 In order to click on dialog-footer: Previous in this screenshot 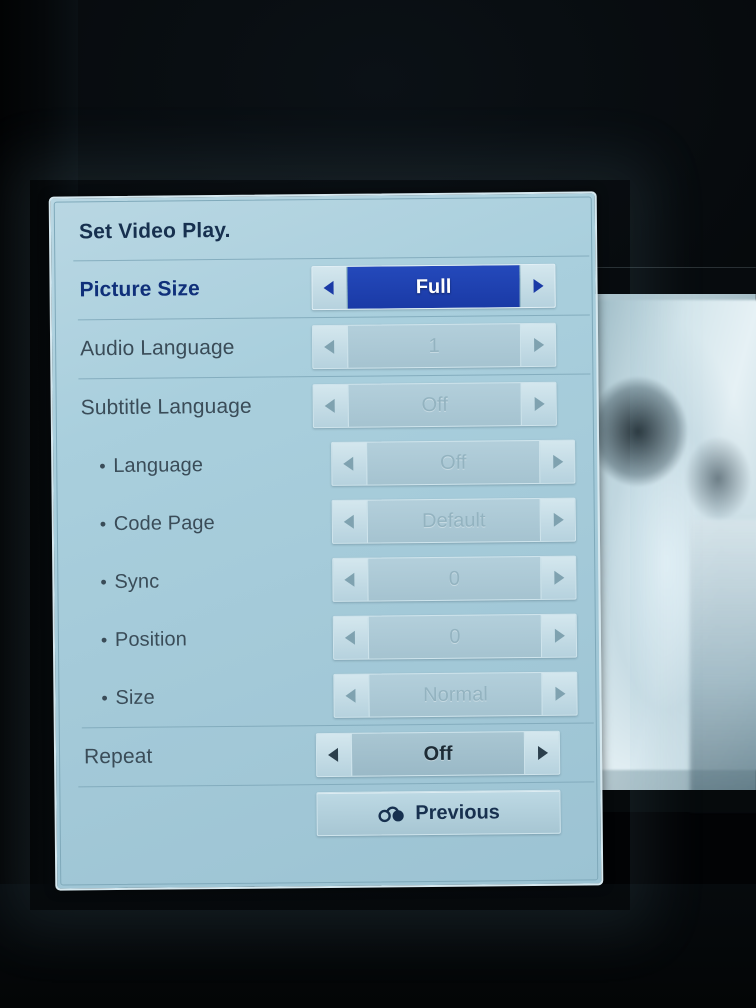, I will do `click(328, 813)`.